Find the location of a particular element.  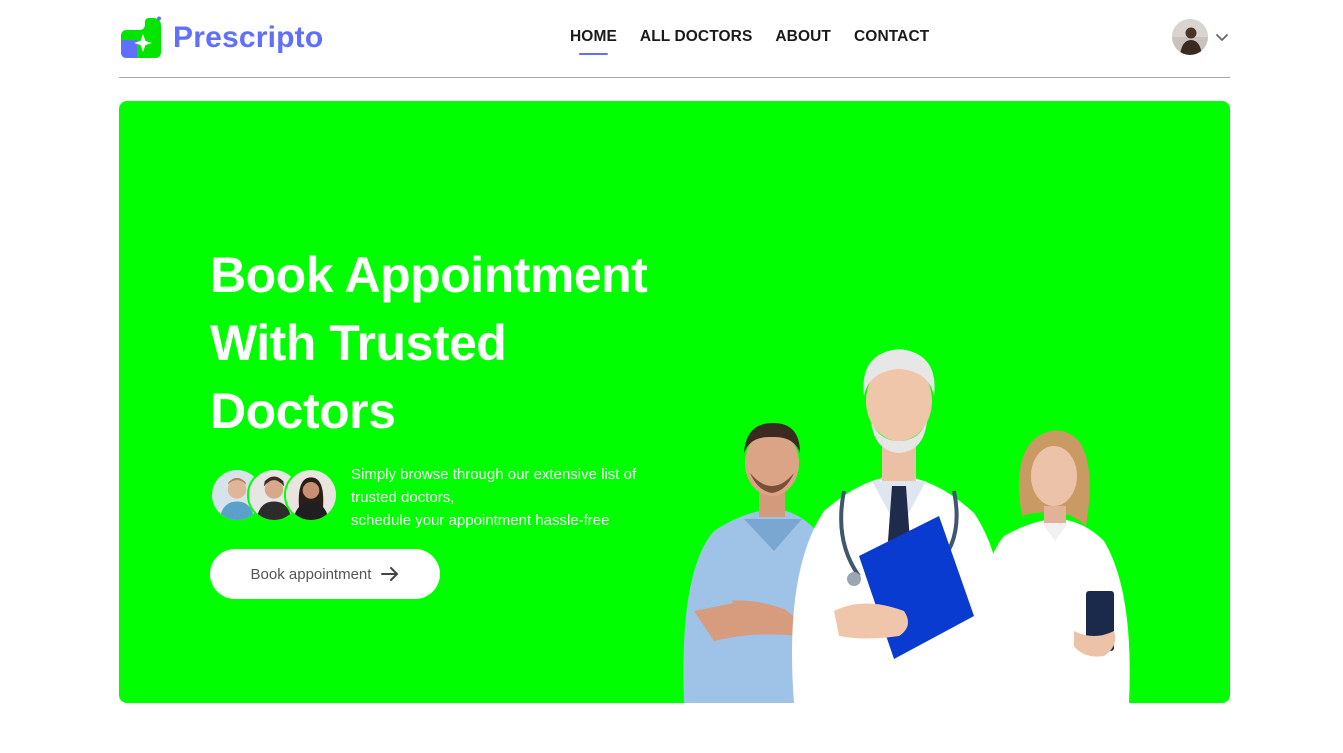

nav-about-label: ABOUT is located at coordinates (803, 36).